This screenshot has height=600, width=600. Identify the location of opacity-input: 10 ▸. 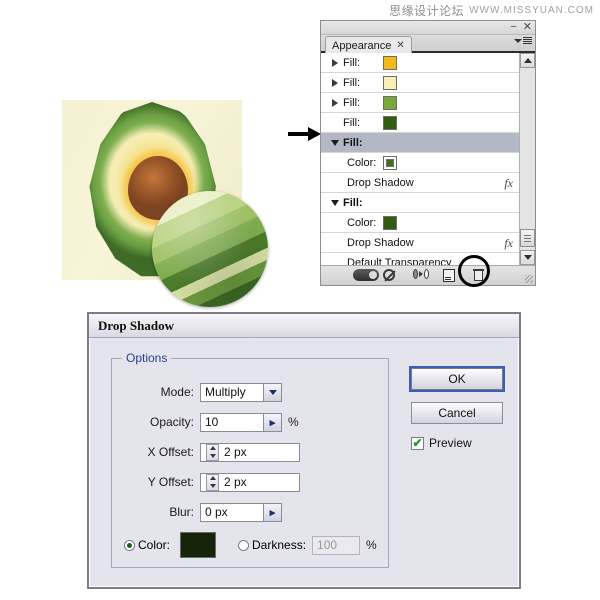
(241, 422).